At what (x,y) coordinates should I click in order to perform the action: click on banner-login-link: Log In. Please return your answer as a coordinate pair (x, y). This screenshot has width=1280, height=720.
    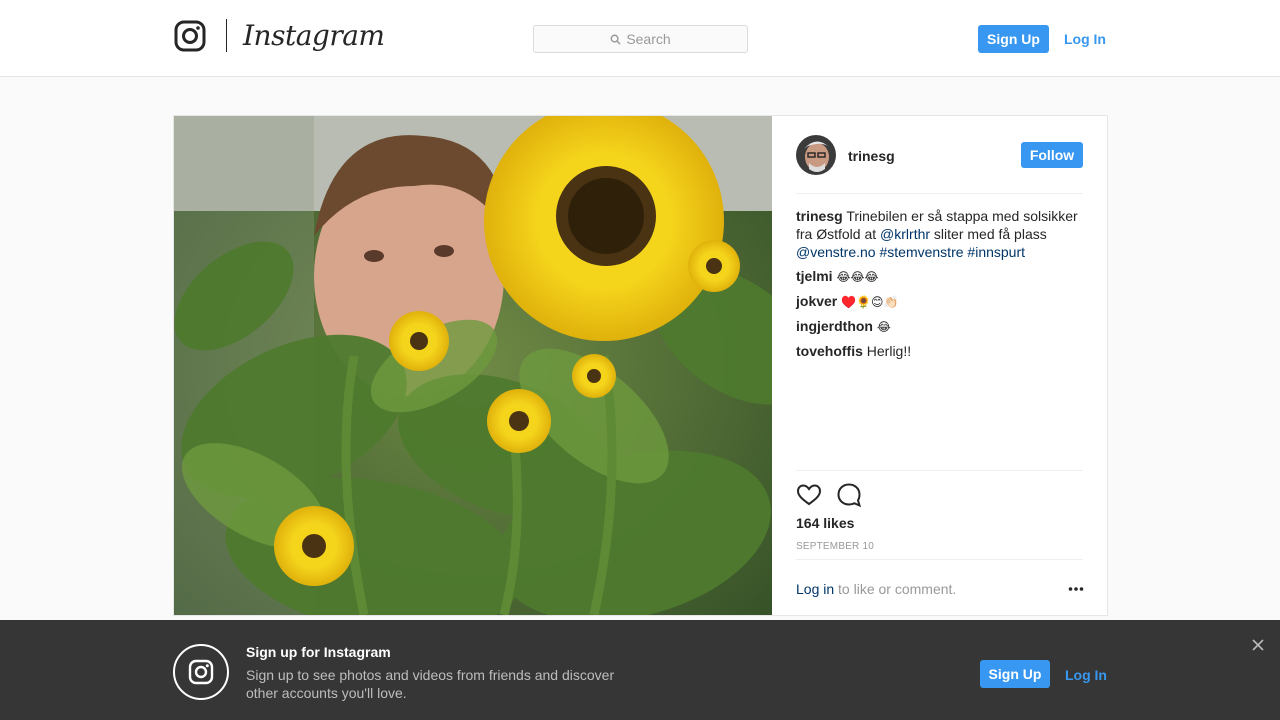
    Looking at the image, I should click on (1086, 675).